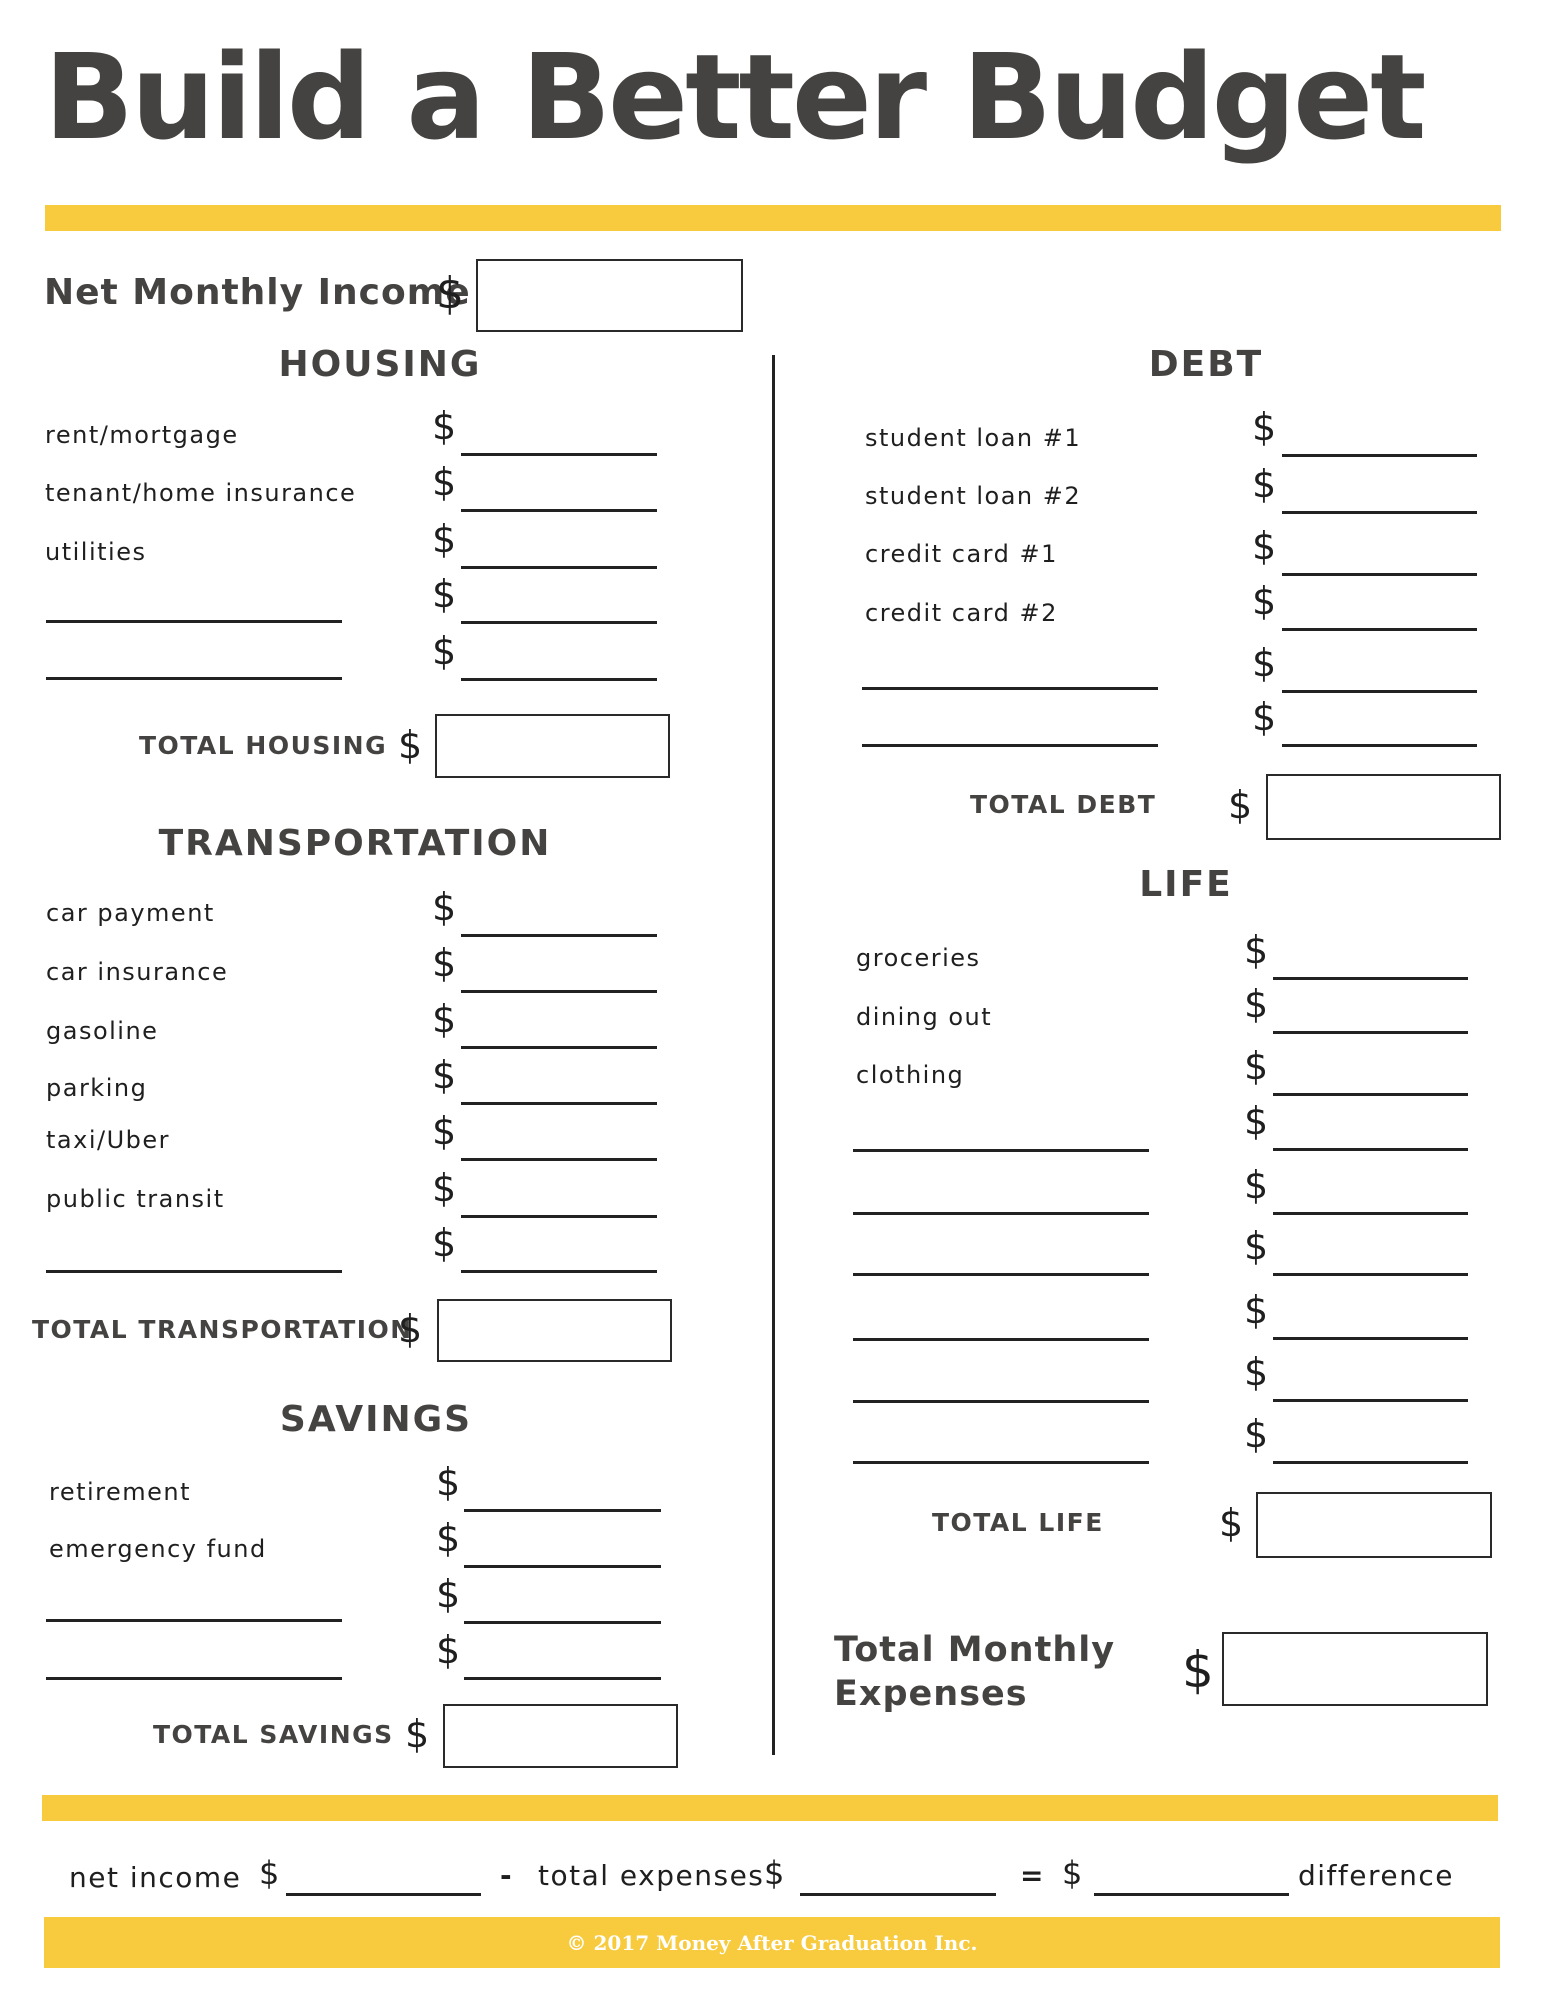 The width and height of the screenshot is (1544, 2010). Describe the element at coordinates (1383, 807) in the screenshot. I see `total-debt-input` at that location.